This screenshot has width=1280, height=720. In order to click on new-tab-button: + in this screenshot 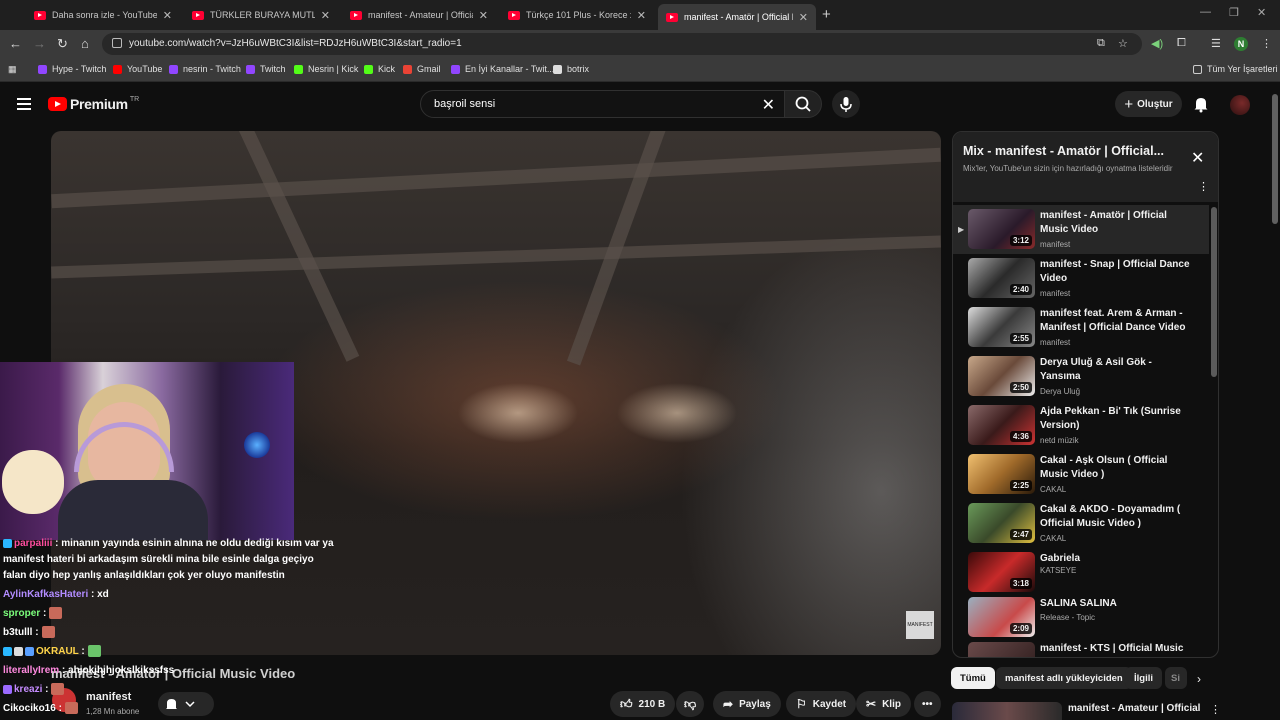, I will do `click(826, 14)`.